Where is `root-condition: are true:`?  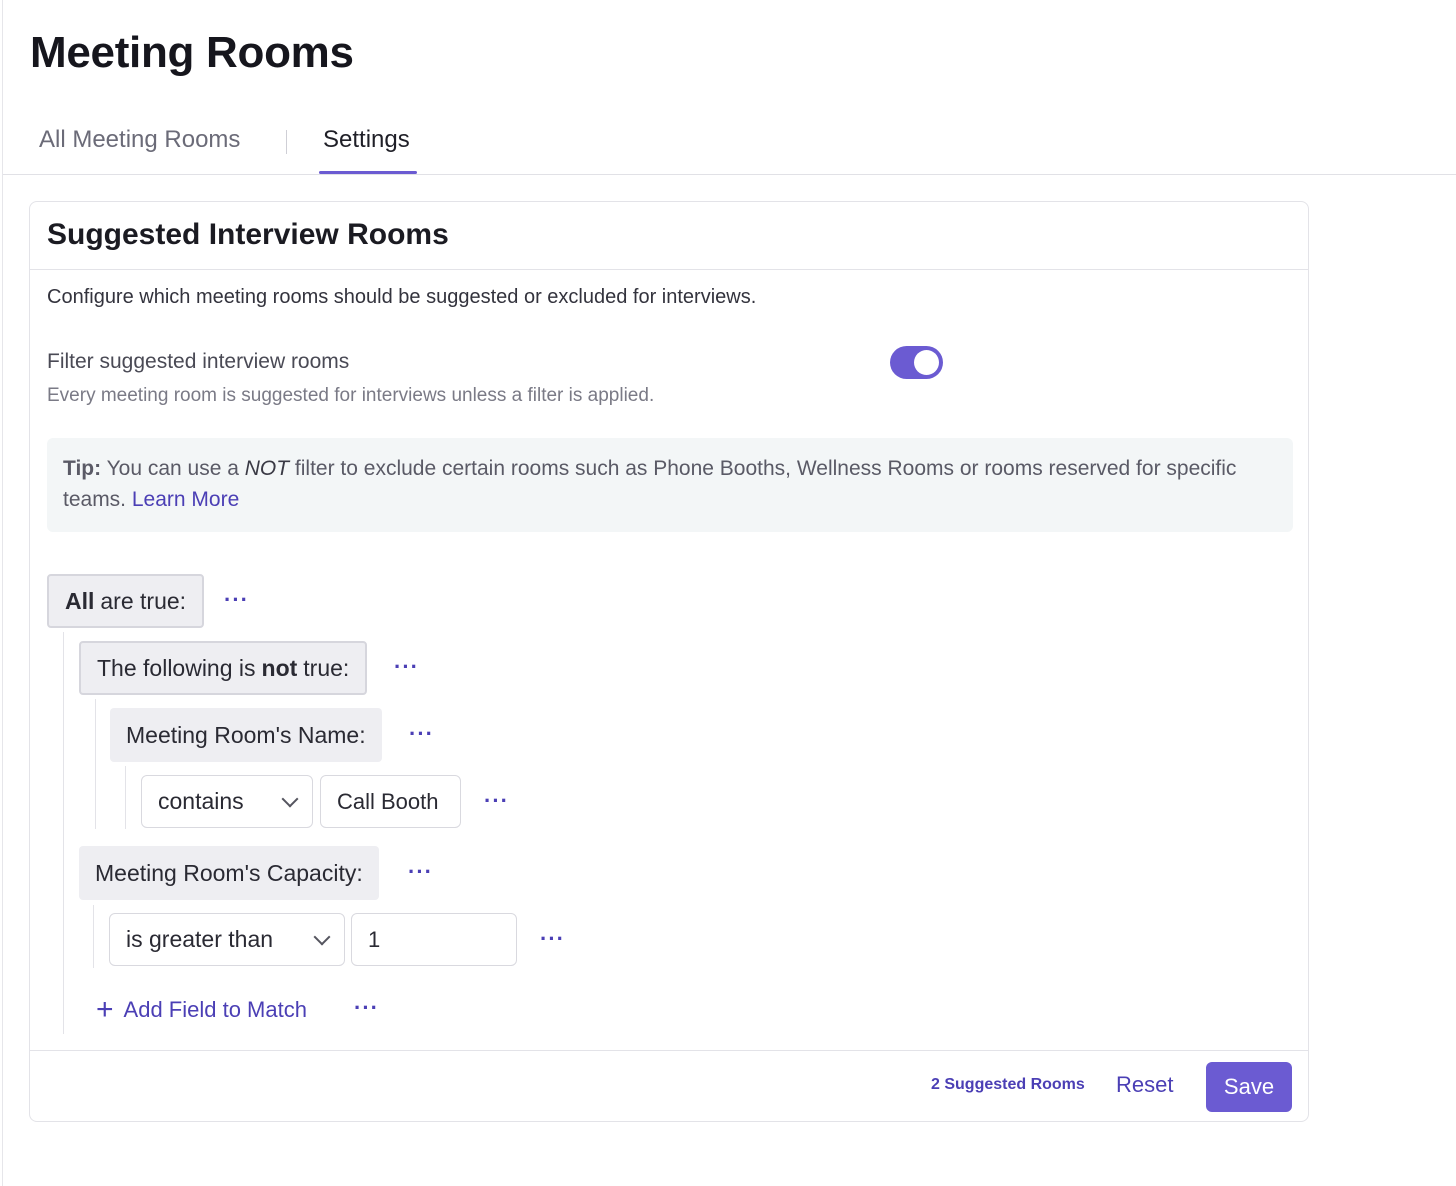
root-condition: are true: is located at coordinates (143, 600).